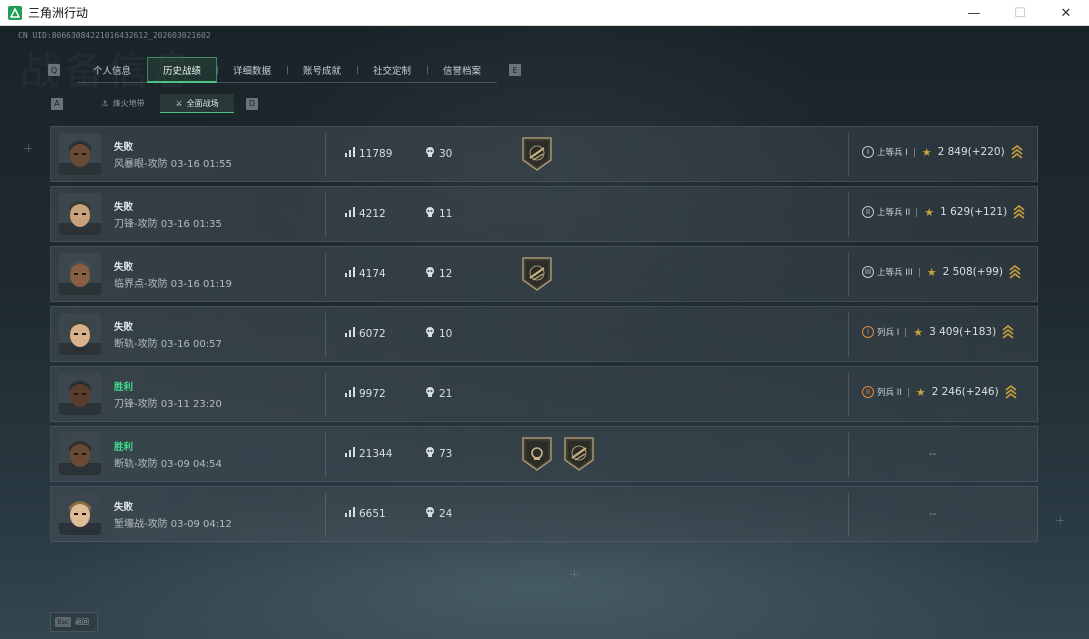  What do you see at coordinates (63, 622) in the screenshot?
I see `esc-key-hint: Esc` at bounding box center [63, 622].